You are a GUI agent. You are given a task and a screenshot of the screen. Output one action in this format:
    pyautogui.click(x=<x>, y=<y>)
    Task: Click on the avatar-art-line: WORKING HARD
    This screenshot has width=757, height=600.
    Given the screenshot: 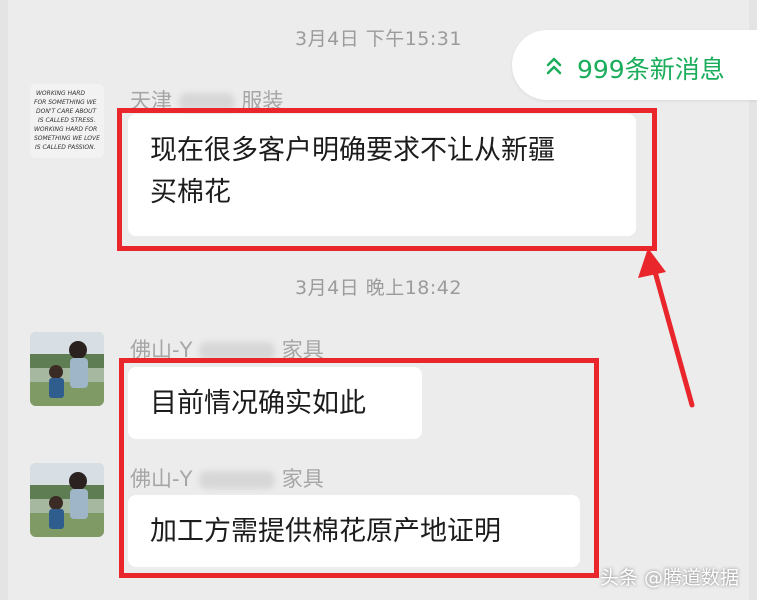 What is the action you would take?
    pyautogui.click(x=60, y=93)
    